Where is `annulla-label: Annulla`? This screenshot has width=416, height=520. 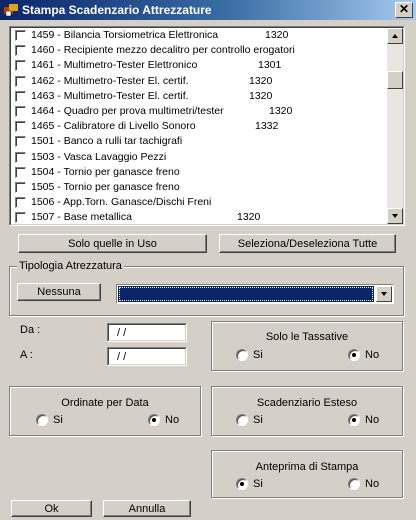
annulla-label: Annulla is located at coordinates (147, 508).